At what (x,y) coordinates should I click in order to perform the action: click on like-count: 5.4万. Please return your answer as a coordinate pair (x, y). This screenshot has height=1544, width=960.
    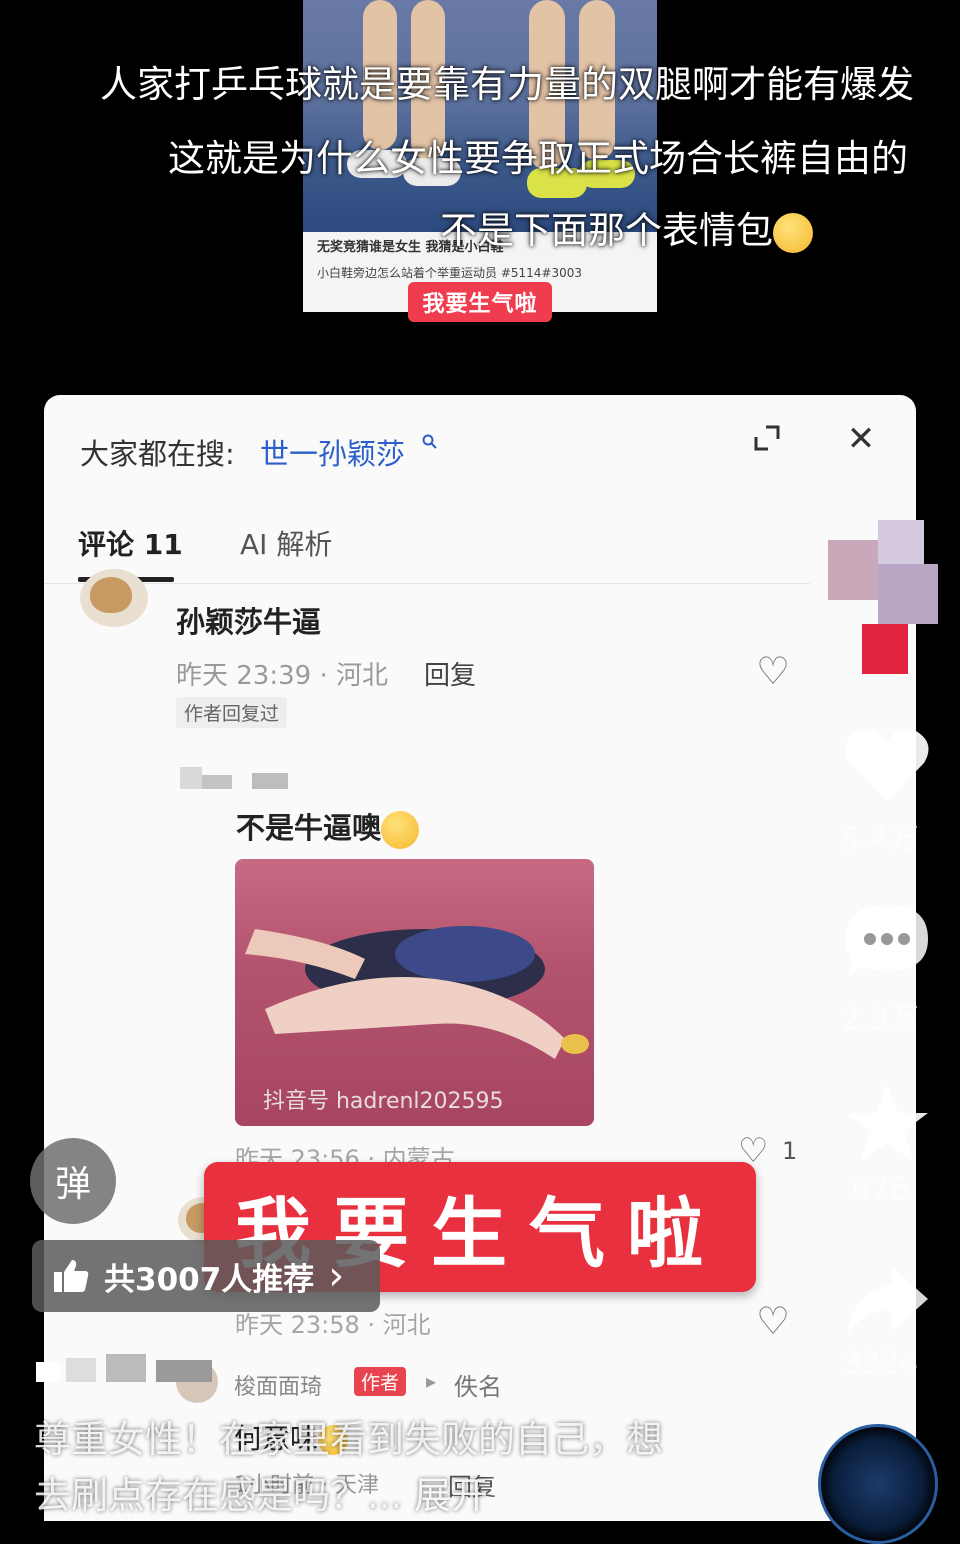
    Looking at the image, I should click on (880, 839).